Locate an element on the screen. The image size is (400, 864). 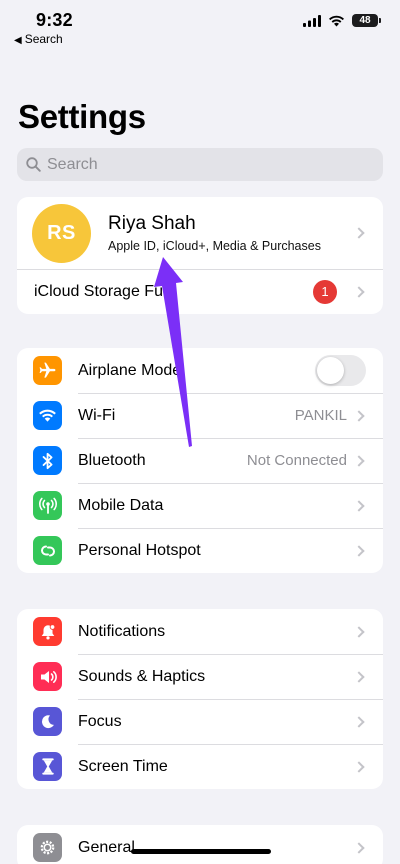
back-to-search-link: ◀ Search is located at coordinates (38, 39).